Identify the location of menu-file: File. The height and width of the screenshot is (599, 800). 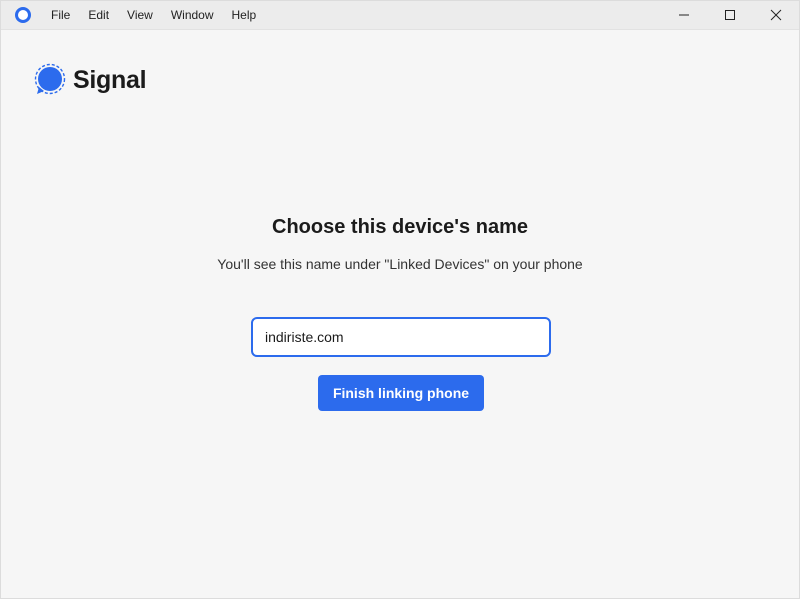
(60, 15).